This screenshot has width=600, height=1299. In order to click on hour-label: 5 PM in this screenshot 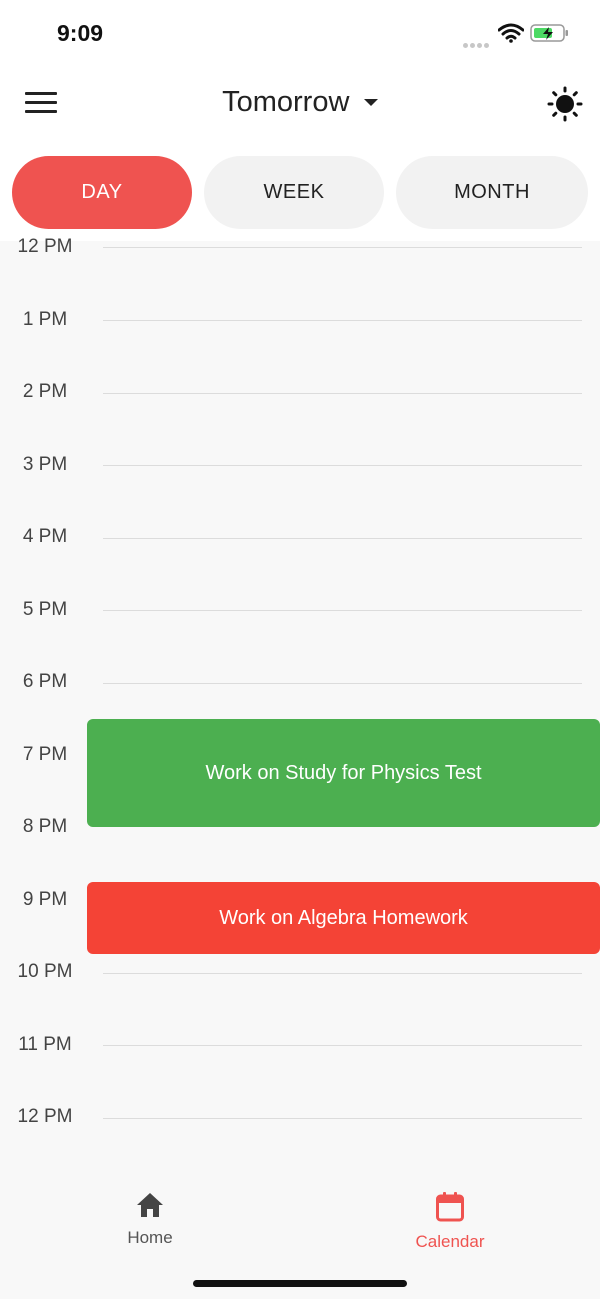, I will do `click(45, 609)`.